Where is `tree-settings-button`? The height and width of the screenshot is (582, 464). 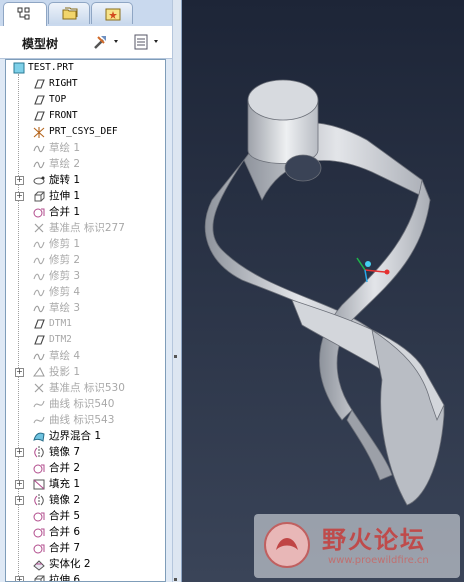
tree-settings-button is located at coordinates (107, 42).